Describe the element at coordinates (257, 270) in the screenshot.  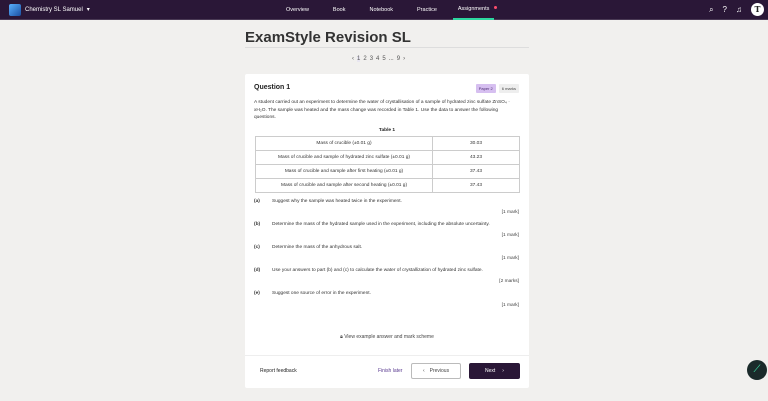
I see `part-label: (d)` at that location.